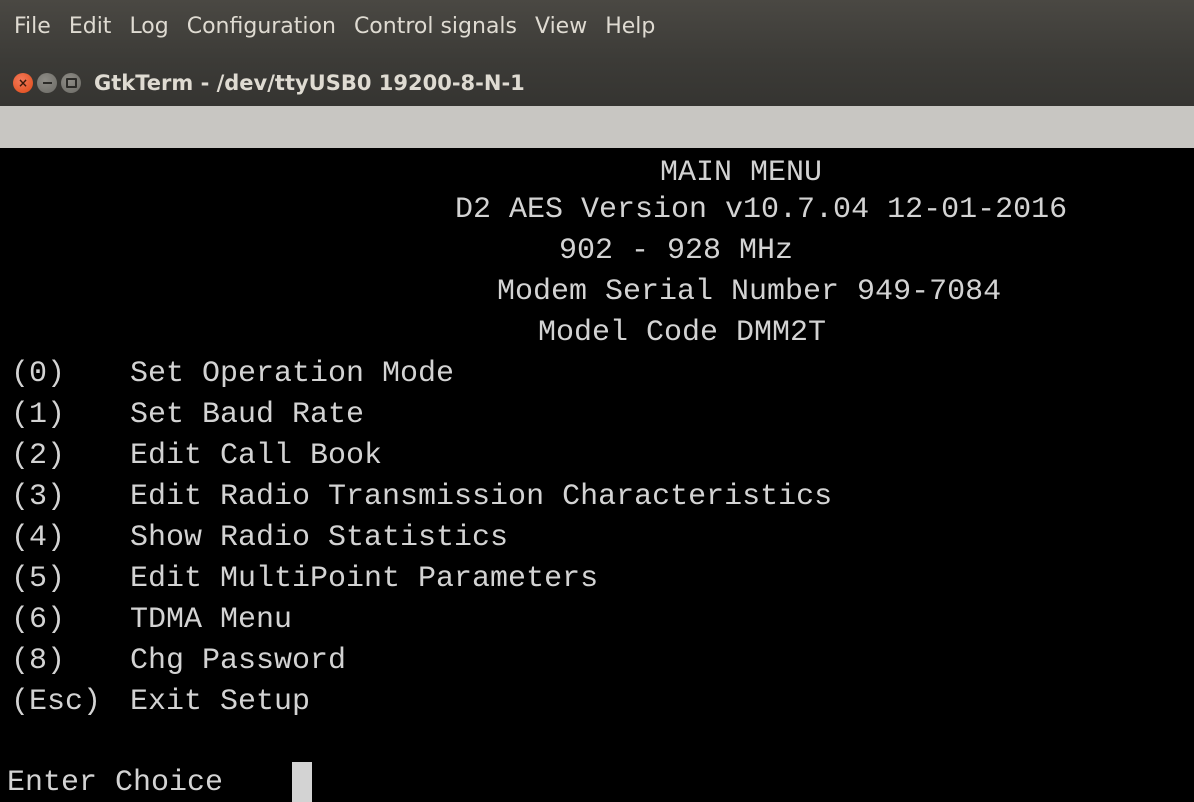 The image size is (1194, 802). I want to click on menu-key-6: (6), so click(38, 620).